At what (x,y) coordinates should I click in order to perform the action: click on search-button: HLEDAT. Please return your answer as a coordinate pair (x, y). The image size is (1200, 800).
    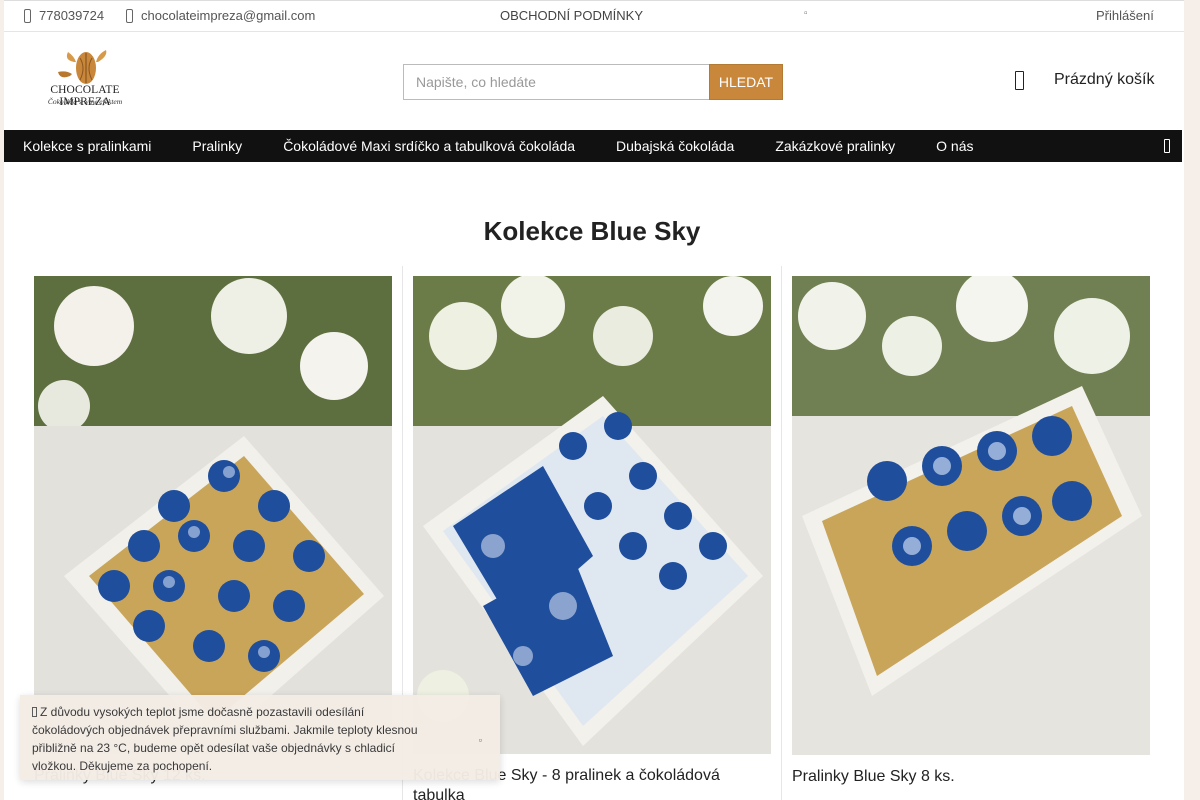
    Looking at the image, I should click on (746, 82).